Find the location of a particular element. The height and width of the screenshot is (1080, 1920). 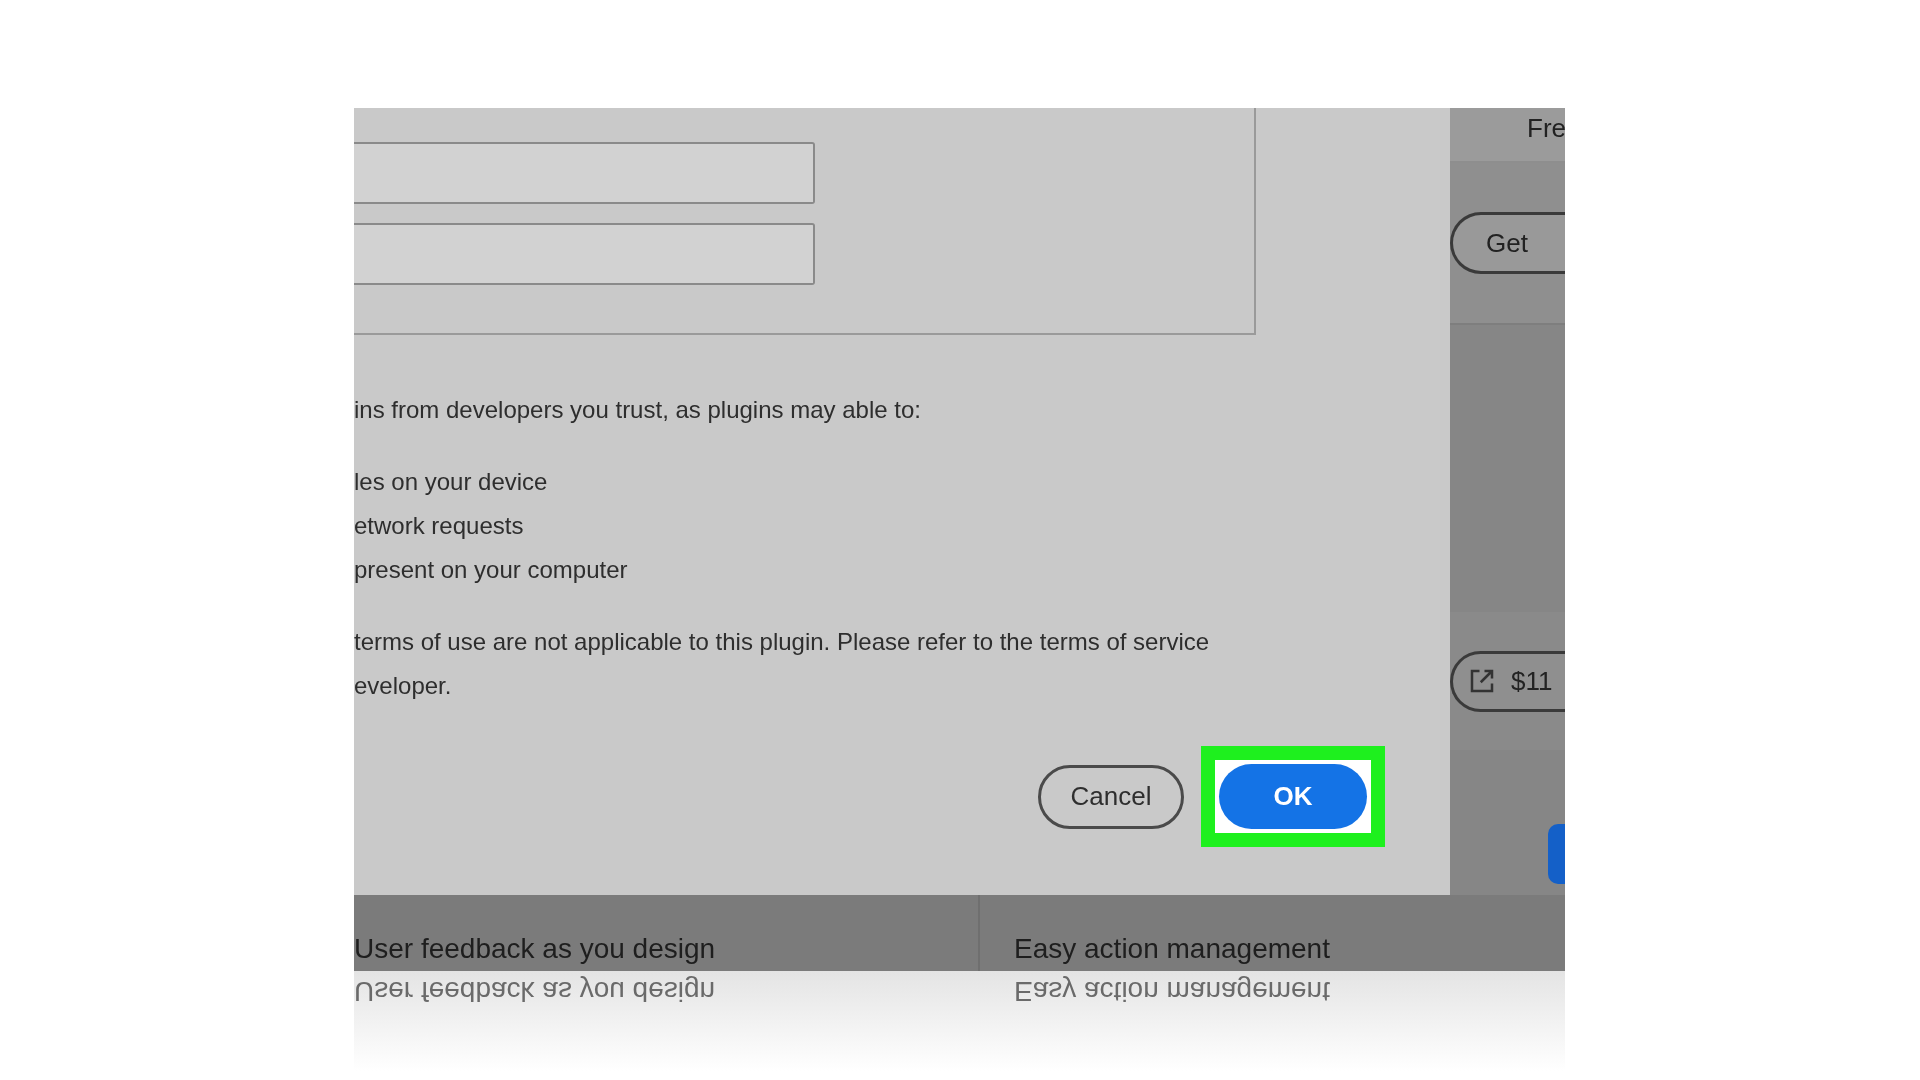

price-button: $11 is located at coordinates (1507, 681).